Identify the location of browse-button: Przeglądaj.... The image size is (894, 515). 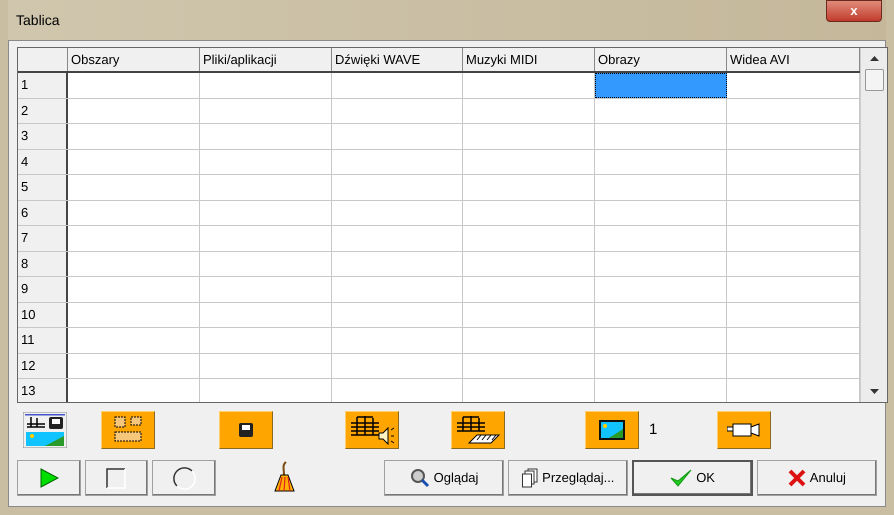
(568, 478).